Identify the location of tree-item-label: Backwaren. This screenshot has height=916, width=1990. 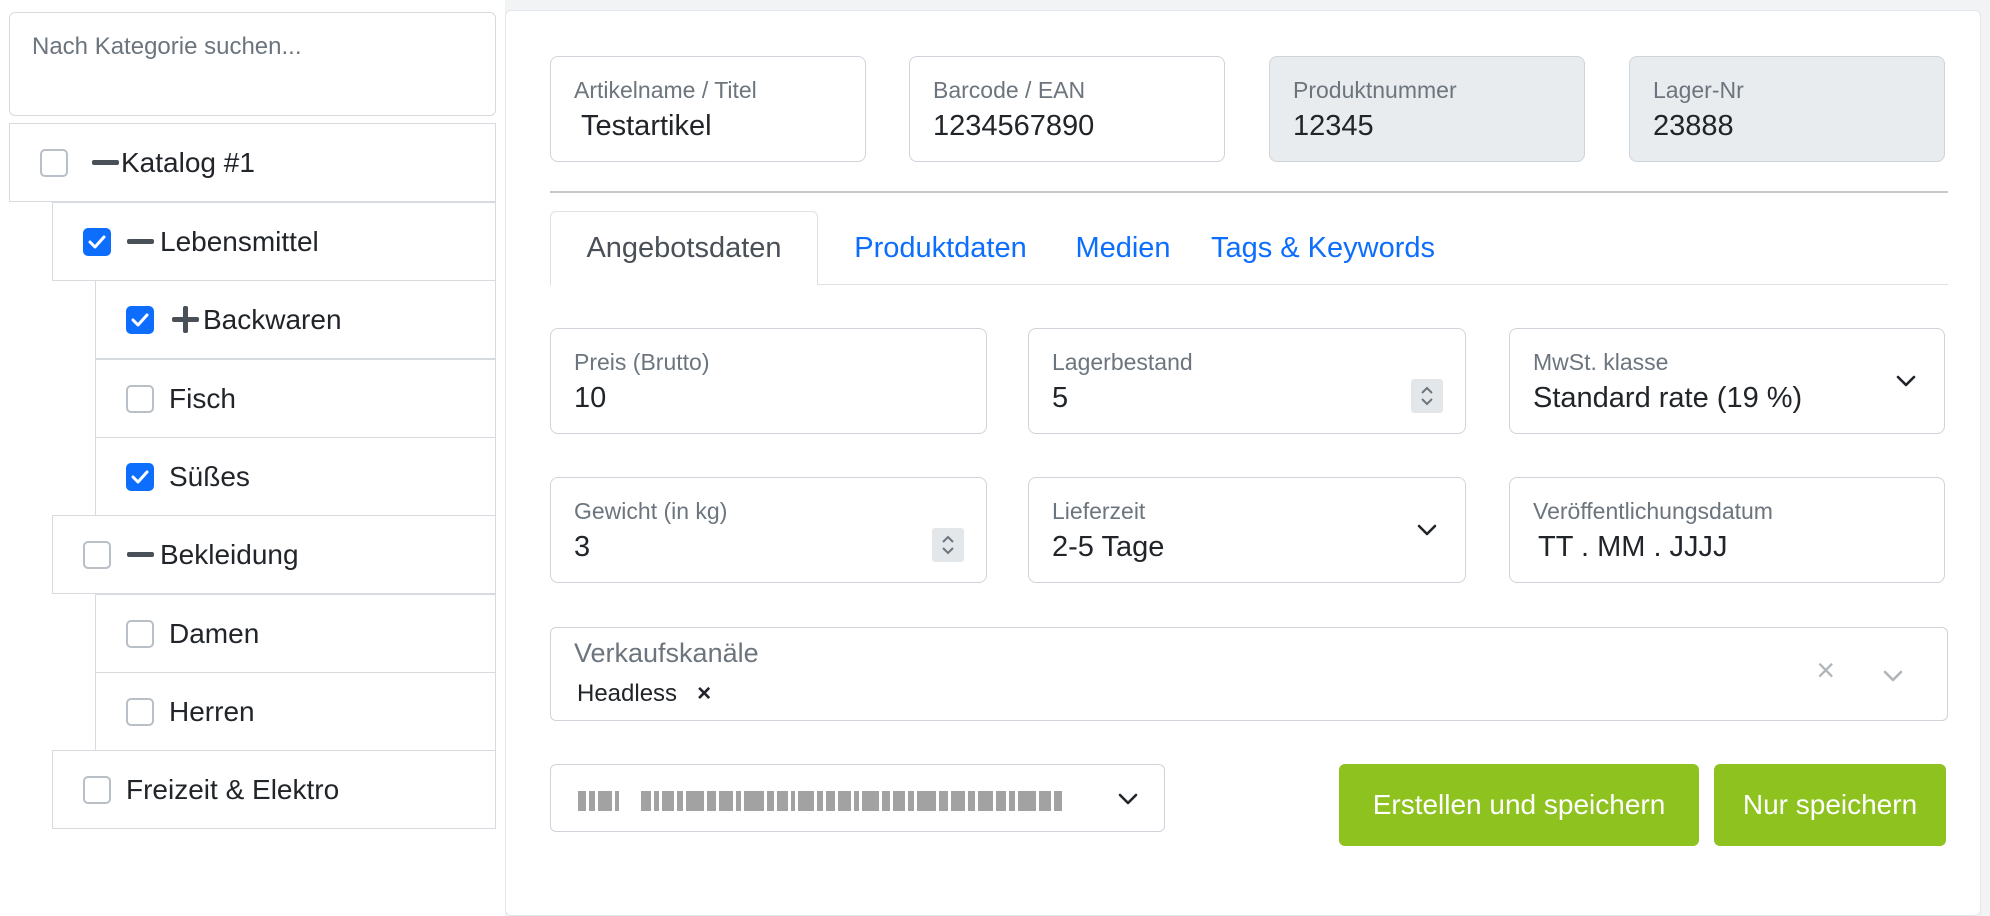
(272, 319).